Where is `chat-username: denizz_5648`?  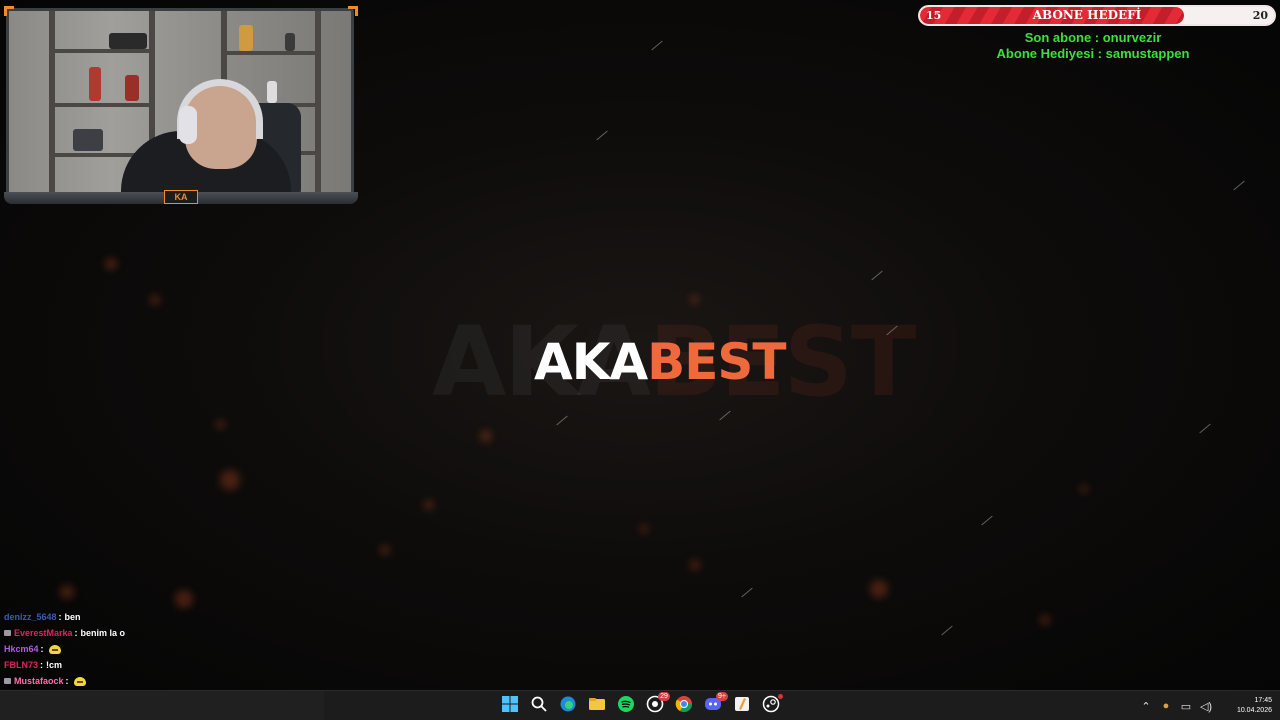
chat-username: denizz_5648 is located at coordinates (30, 617).